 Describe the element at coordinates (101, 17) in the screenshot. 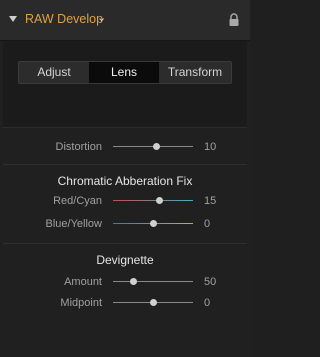

I see `chevron-down-icon: ⌄` at that location.